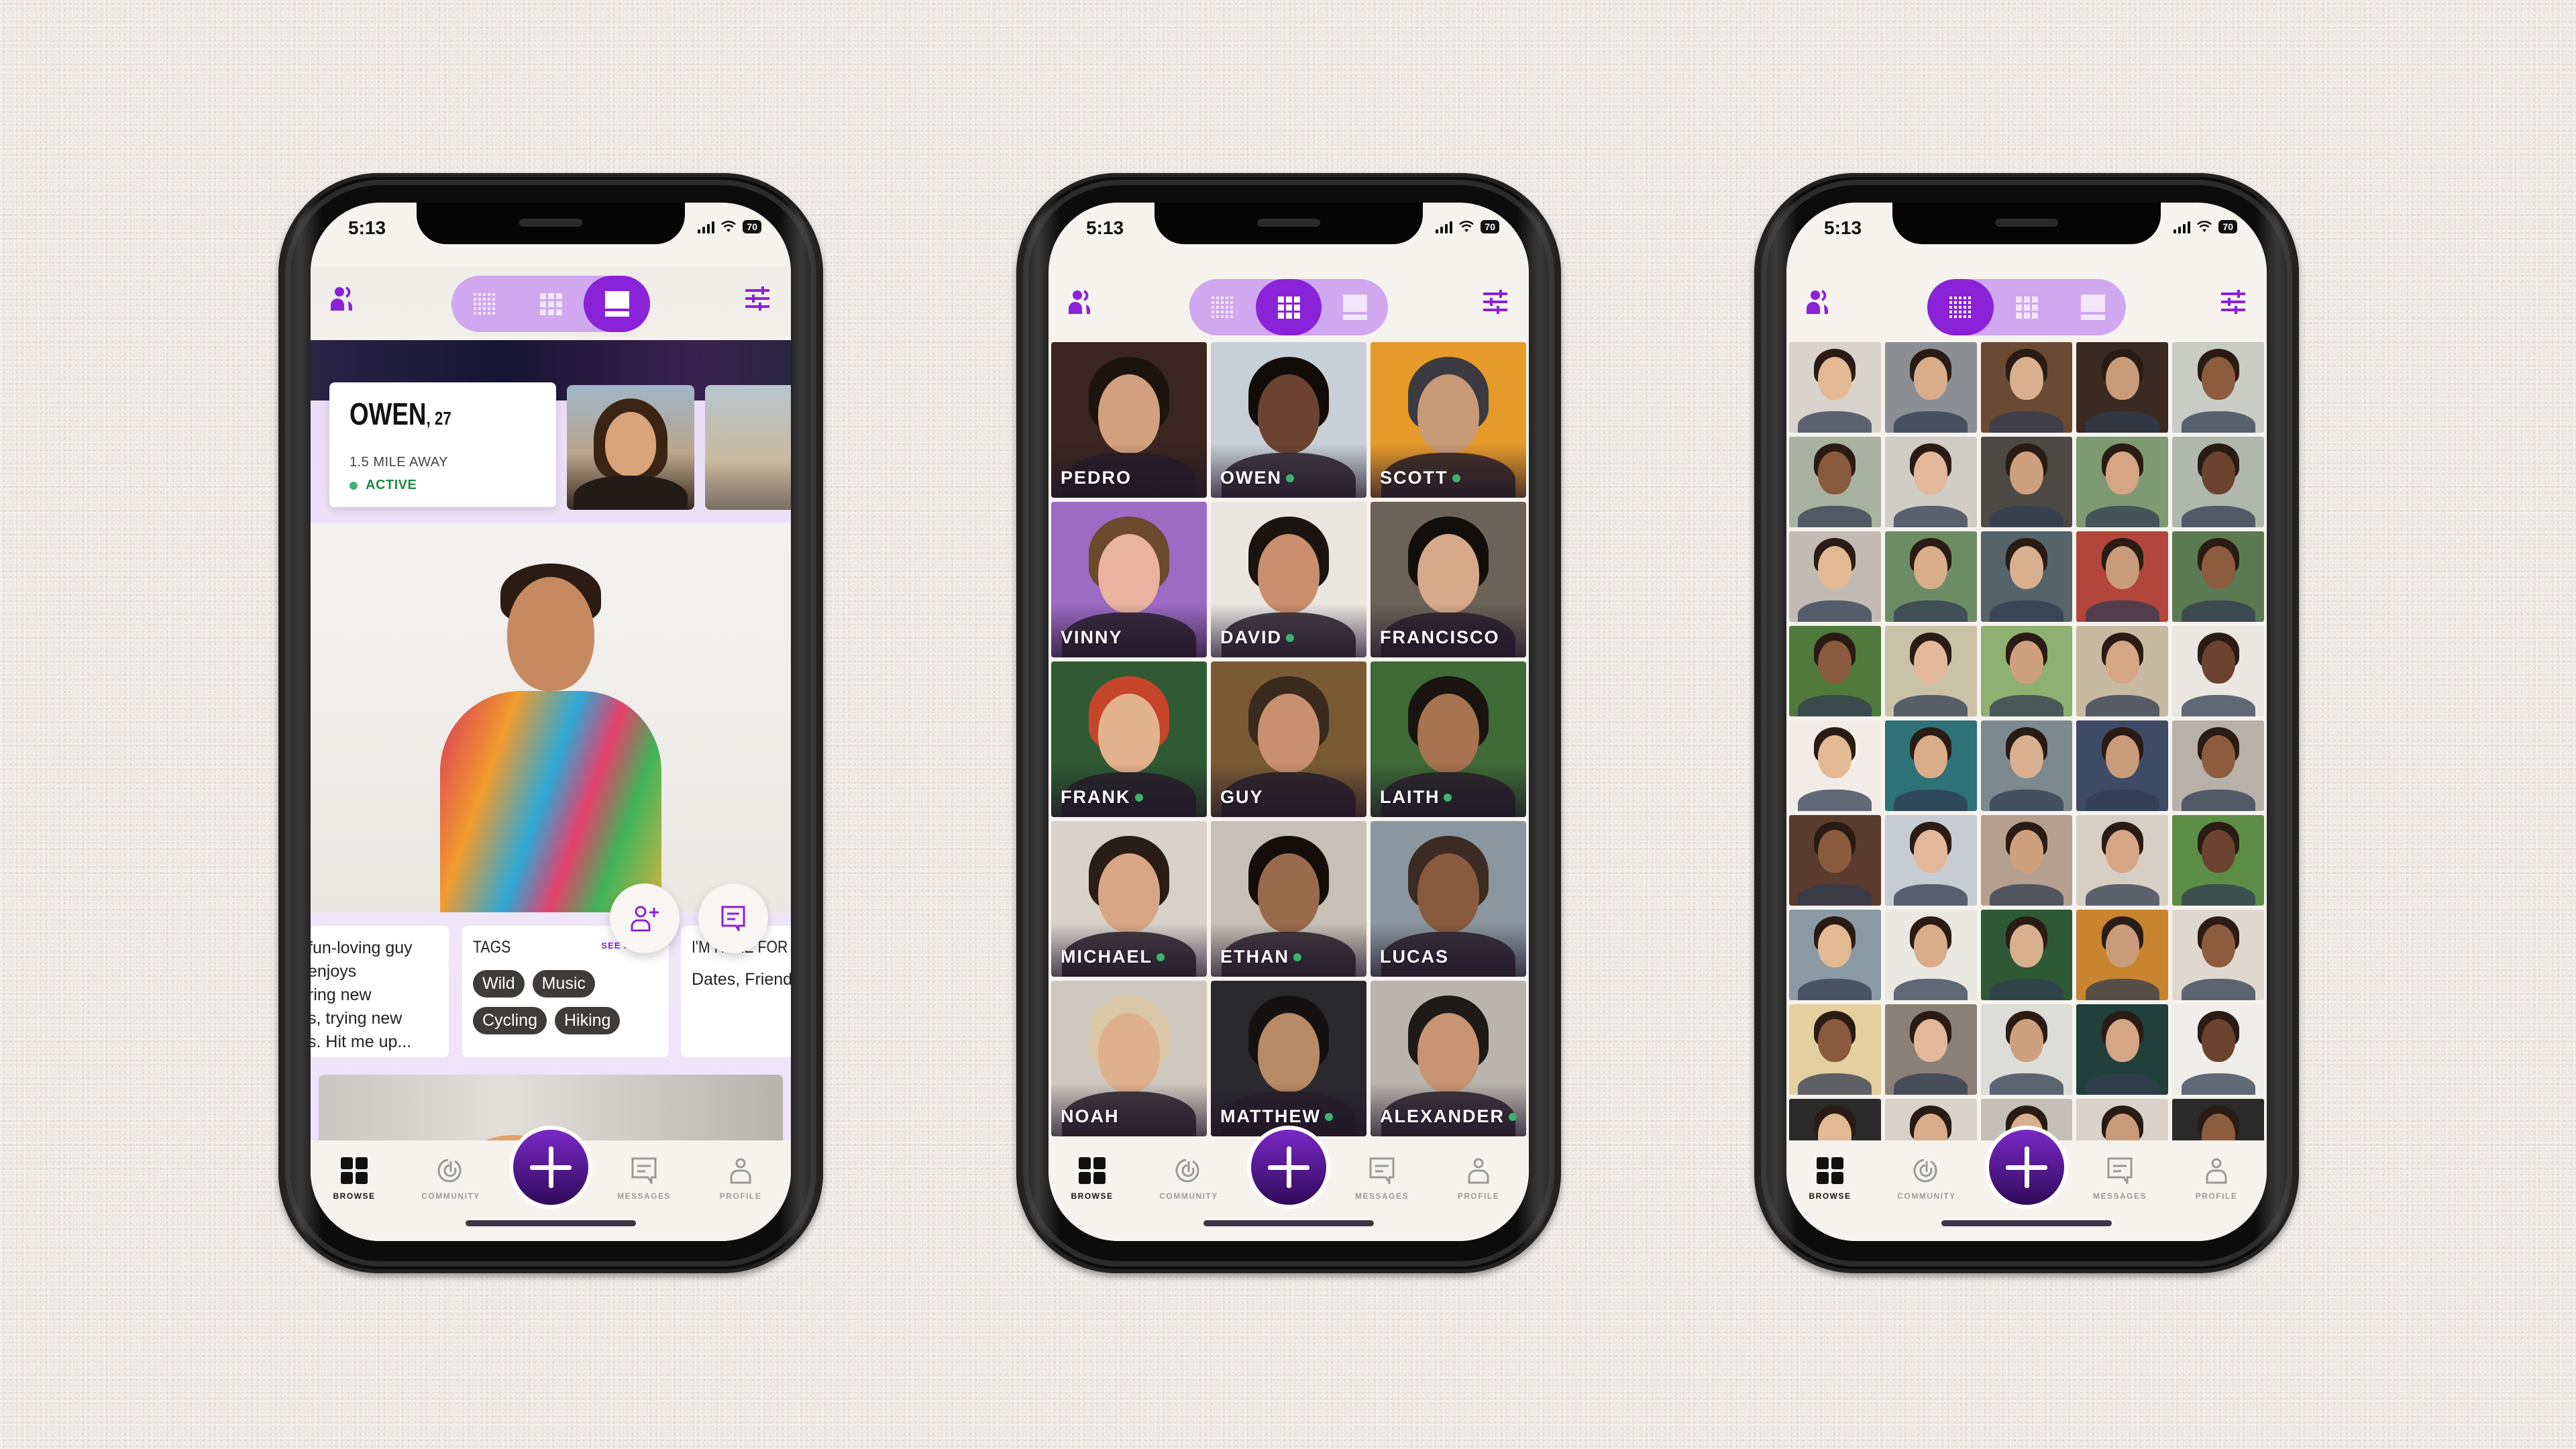 The width and height of the screenshot is (2576, 1449). What do you see at coordinates (1288, 420) in the screenshot?
I see `profile-tile: OWEN` at bounding box center [1288, 420].